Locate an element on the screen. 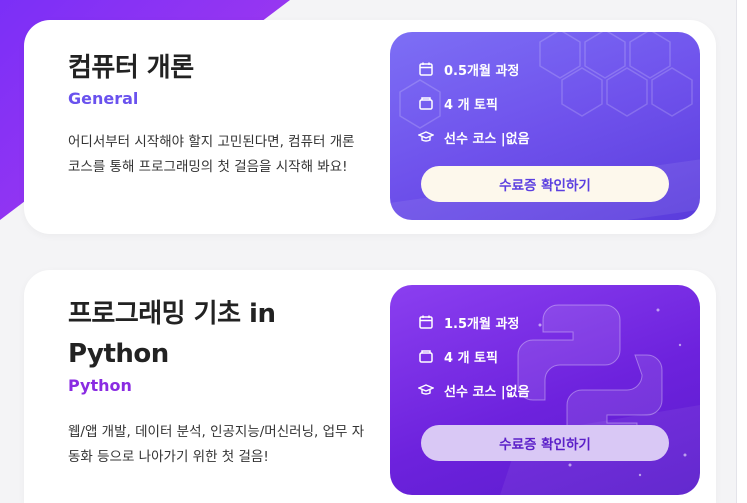 The image size is (747, 503). duration-row: 0.5개월 과정 is located at coordinates (474, 69).